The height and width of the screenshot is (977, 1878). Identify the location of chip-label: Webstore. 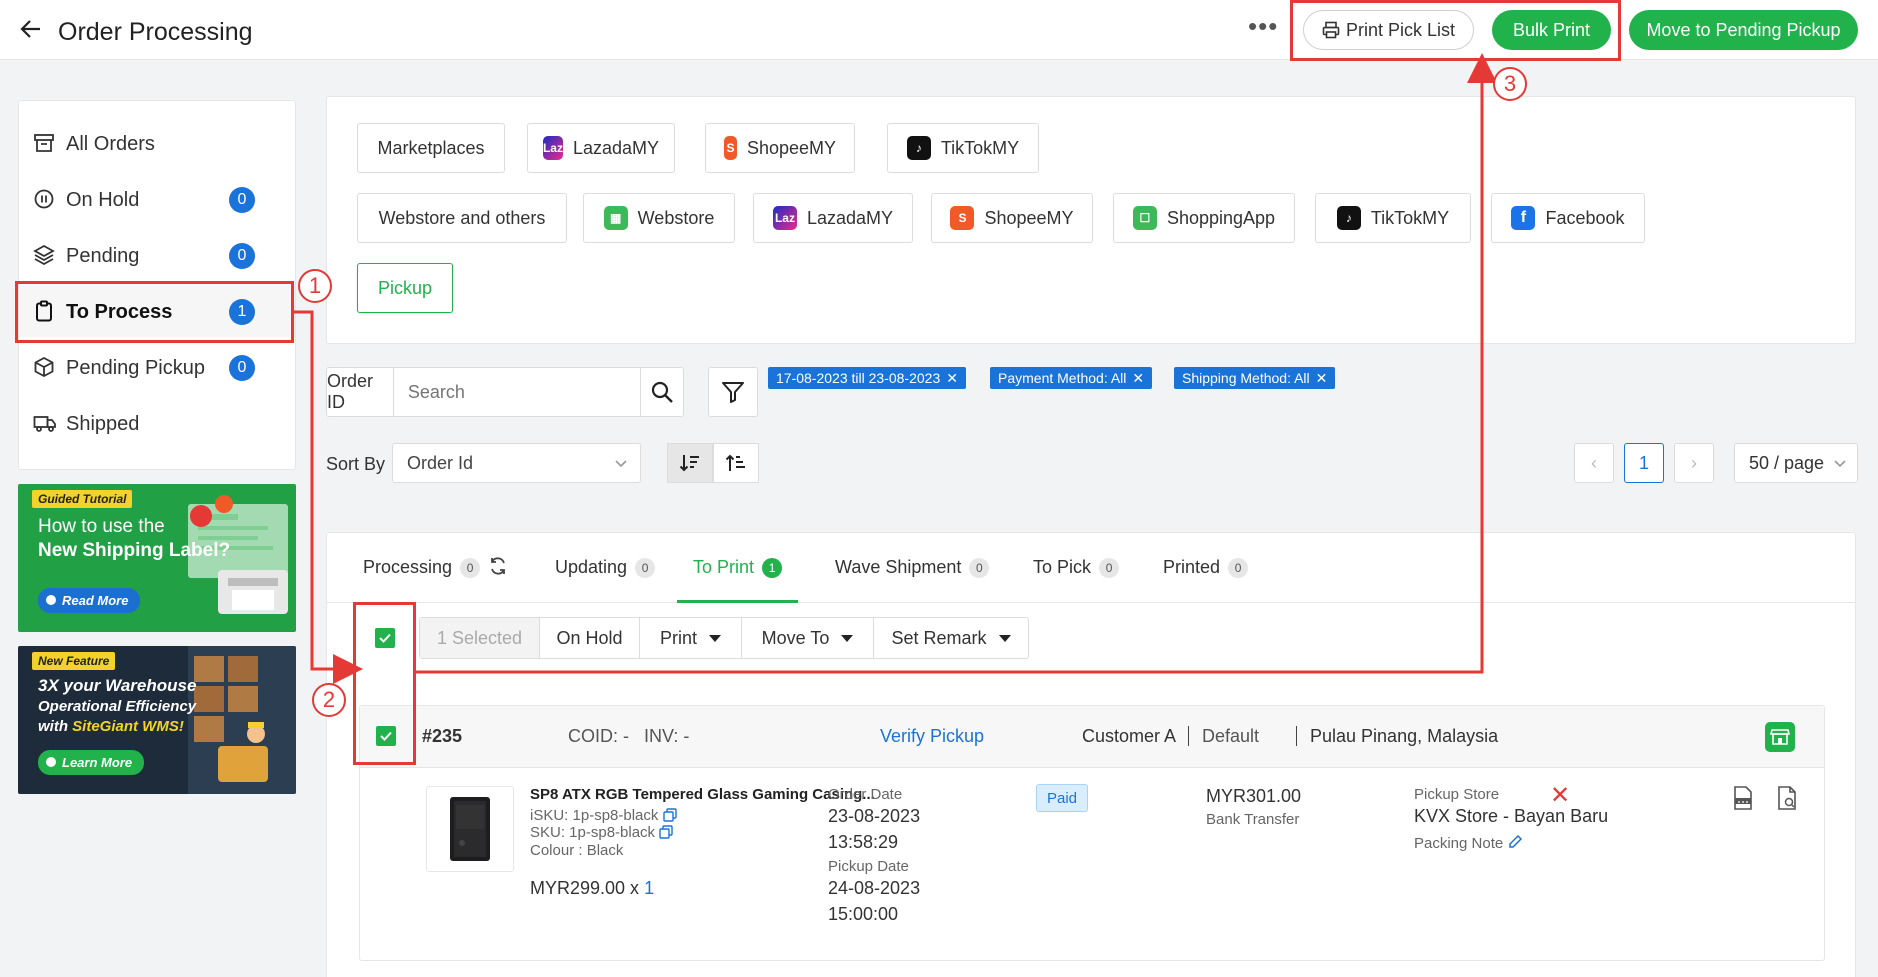
(676, 217).